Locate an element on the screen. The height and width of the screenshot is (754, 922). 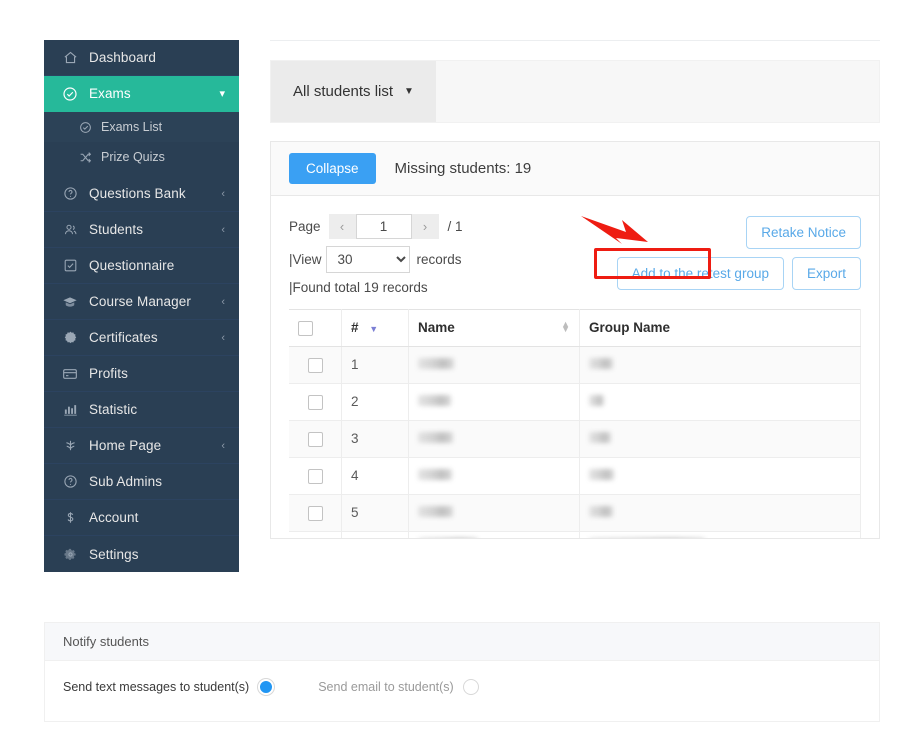
total-pages-label: / 1 is located at coordinates (455, 226).